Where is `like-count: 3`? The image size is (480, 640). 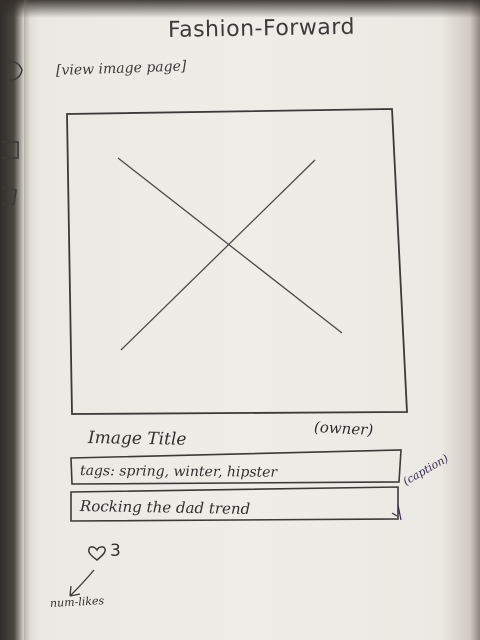
like-count: 3 is located at coordinates (115, 551).